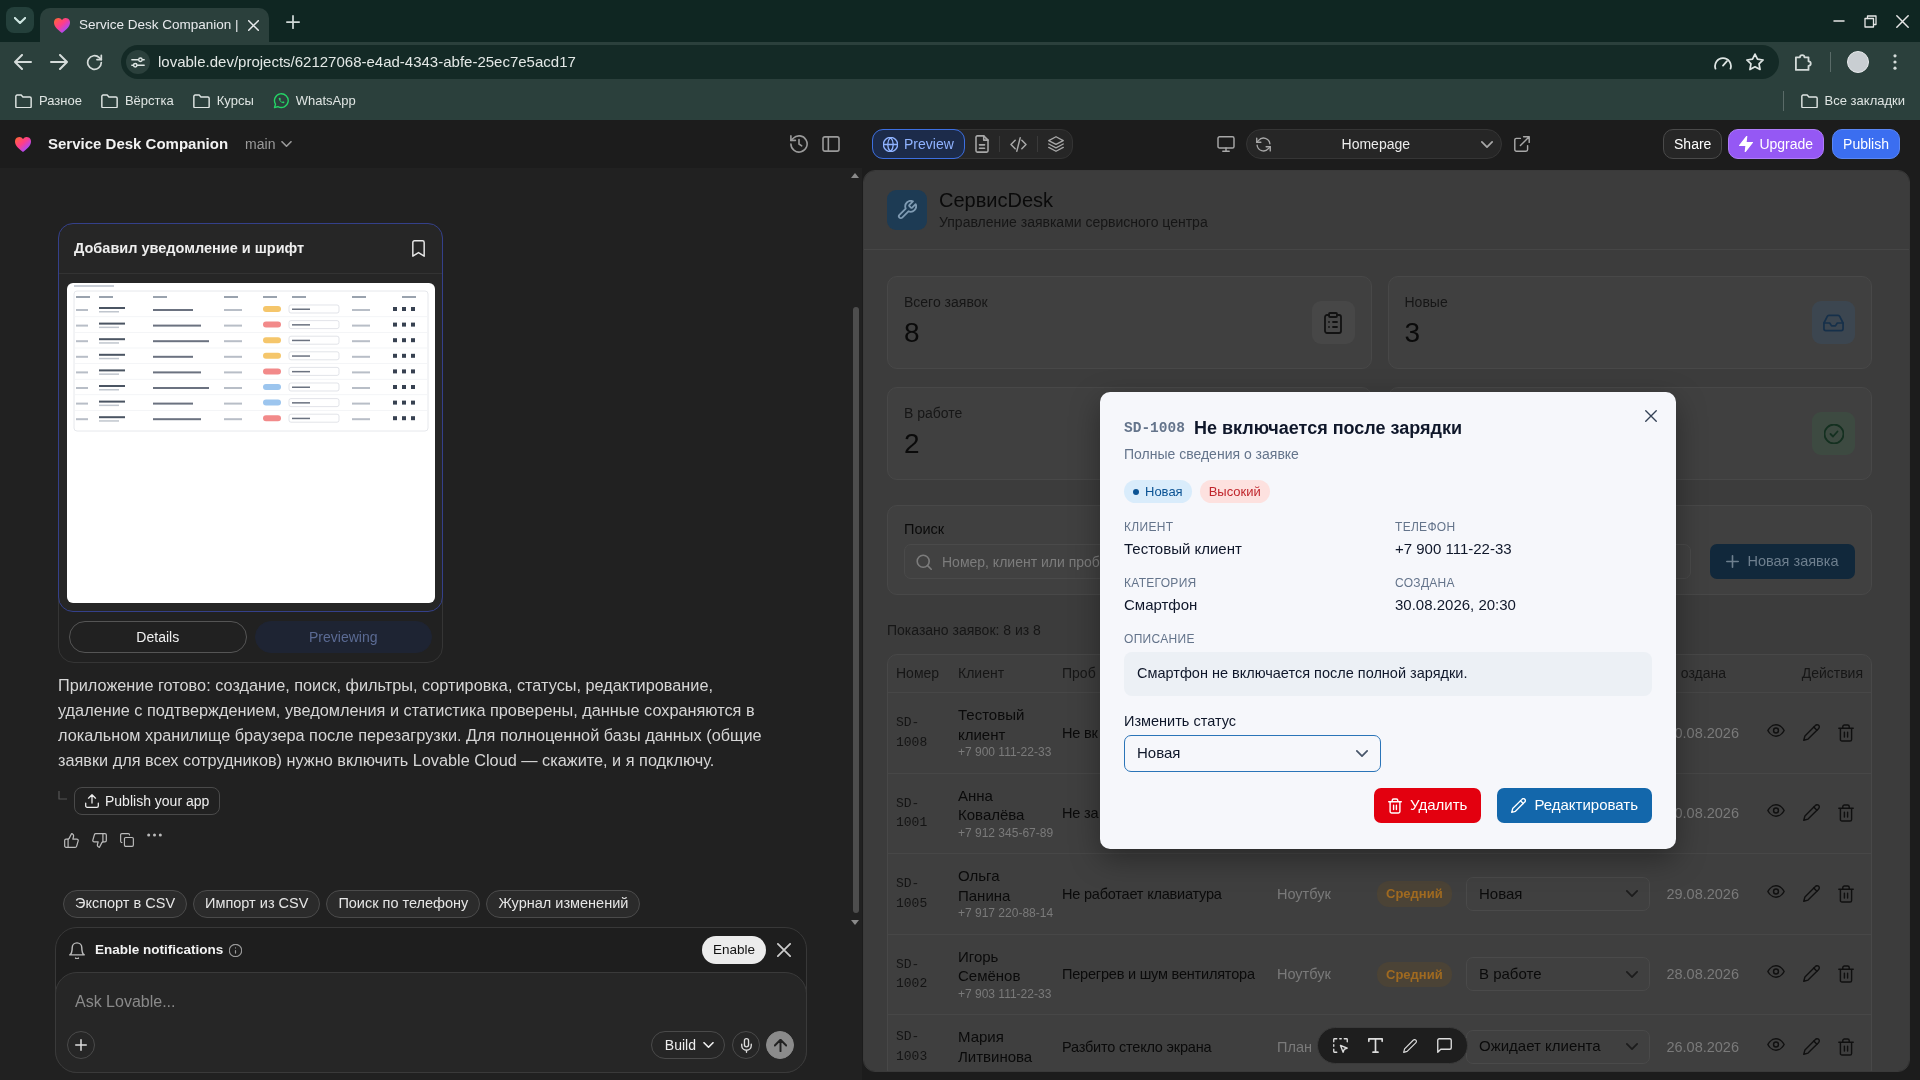  Describe the element at coordinates (1693, 144) in the screenshot. I see `share-button: Share` at that location.